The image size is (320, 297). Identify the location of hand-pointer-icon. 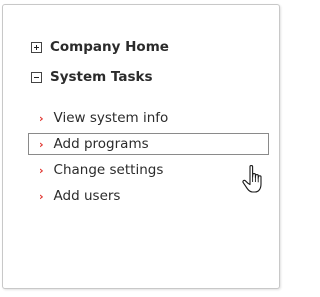
(252, 178).